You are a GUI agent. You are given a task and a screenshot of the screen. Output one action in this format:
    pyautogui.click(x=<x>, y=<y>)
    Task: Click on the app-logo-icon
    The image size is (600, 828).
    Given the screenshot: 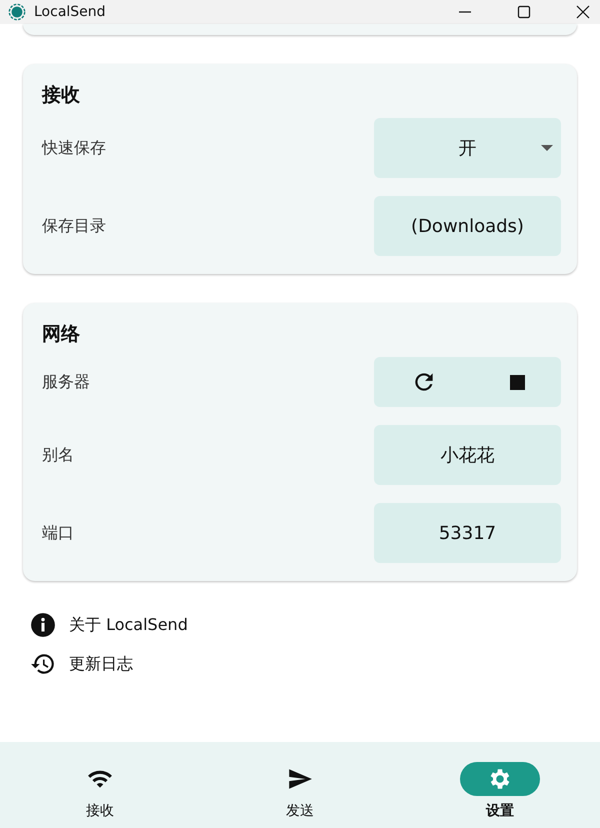 What is the action you would take?
    pyautogui.click(x=17, y=12)
    